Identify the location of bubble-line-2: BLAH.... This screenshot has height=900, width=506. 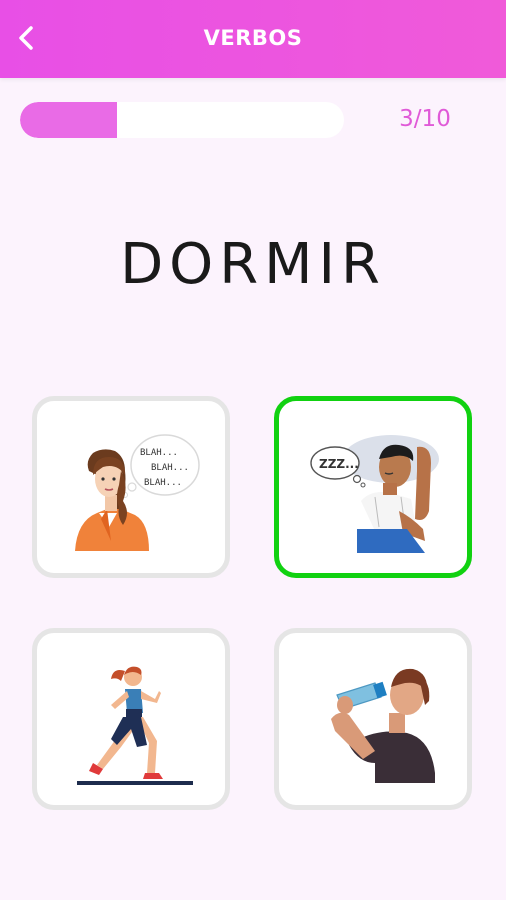
(170, 468).